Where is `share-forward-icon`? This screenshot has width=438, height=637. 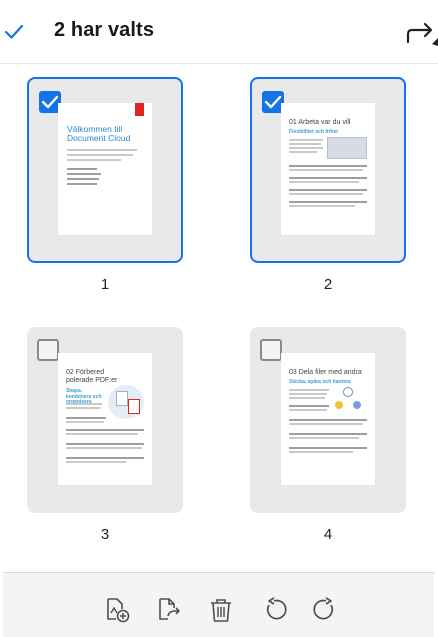
share-forward-icon is located at coordinates (421, 33).